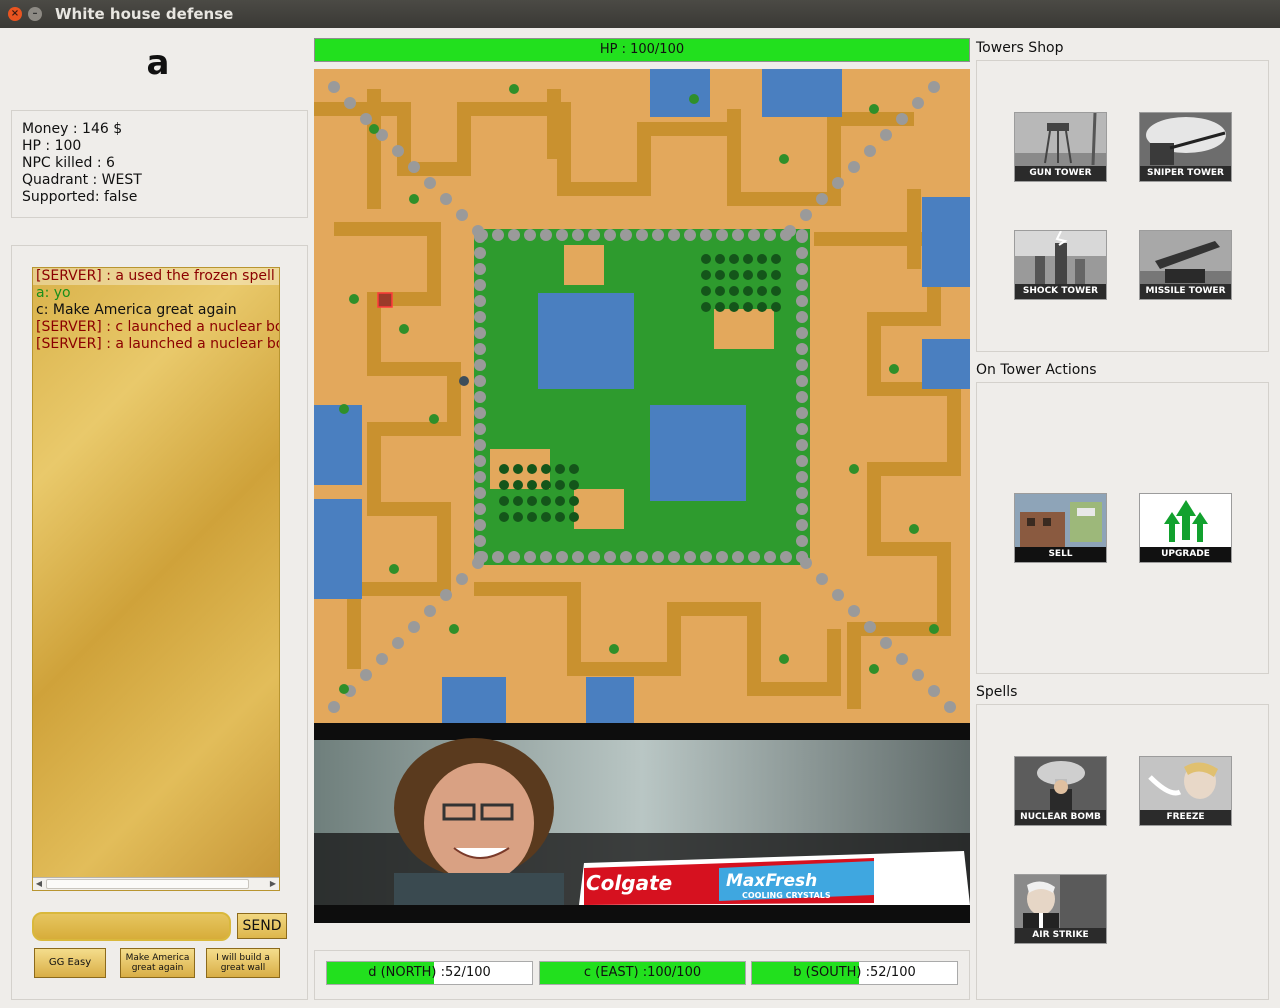 This screenshot has width=1280, height=1008. I want to click on freeze-label: FREEZE, so click(1185, 817).